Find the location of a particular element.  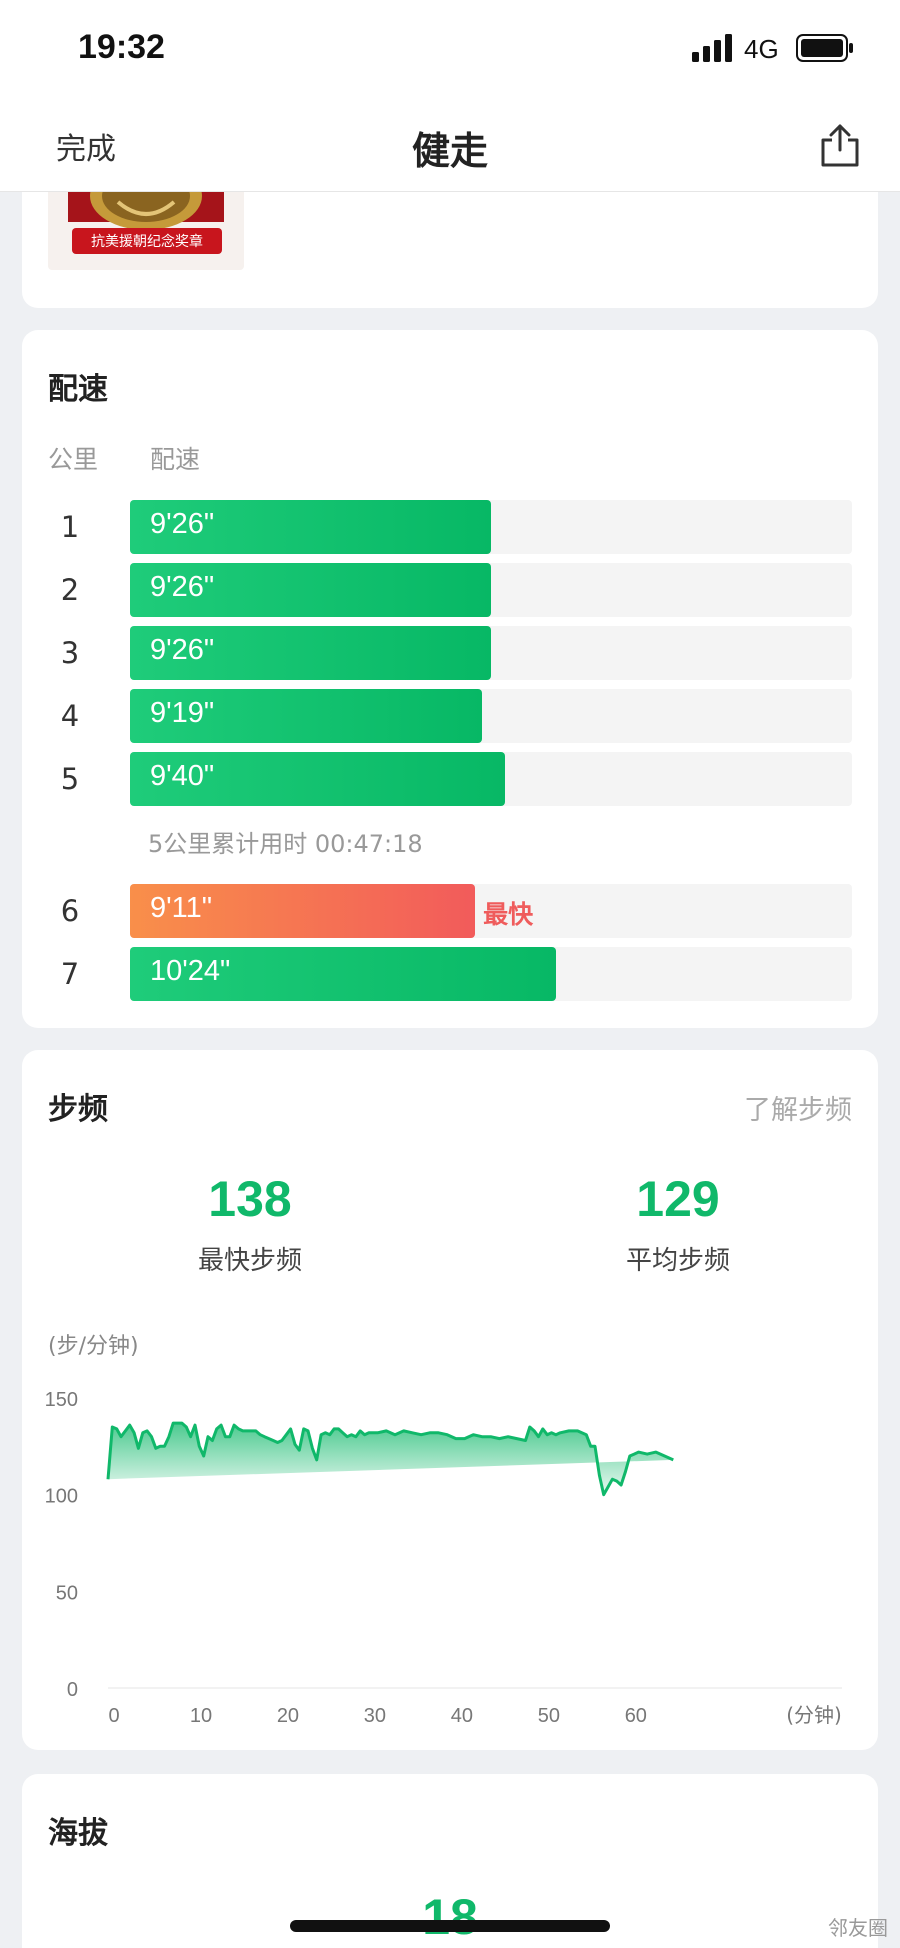

pace-value: 9'19" is located at coordinates (182, 713).